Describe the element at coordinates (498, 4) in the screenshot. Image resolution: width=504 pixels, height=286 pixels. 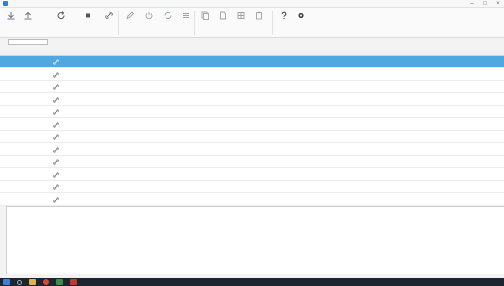
I see `close-button: ×` at that location.